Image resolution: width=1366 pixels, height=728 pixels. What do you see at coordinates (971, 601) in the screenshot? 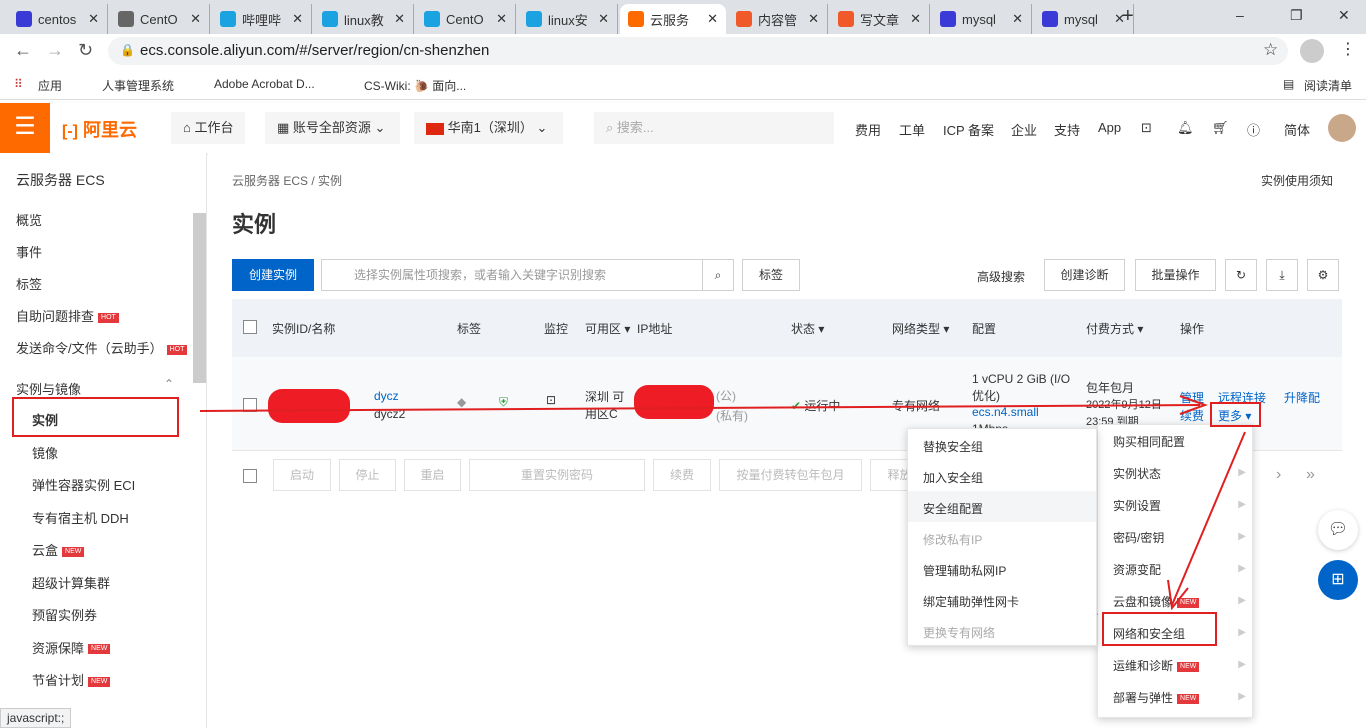
I see `menu-item: 绑定辅助弹性网卡` at bounding box center [971, 601].